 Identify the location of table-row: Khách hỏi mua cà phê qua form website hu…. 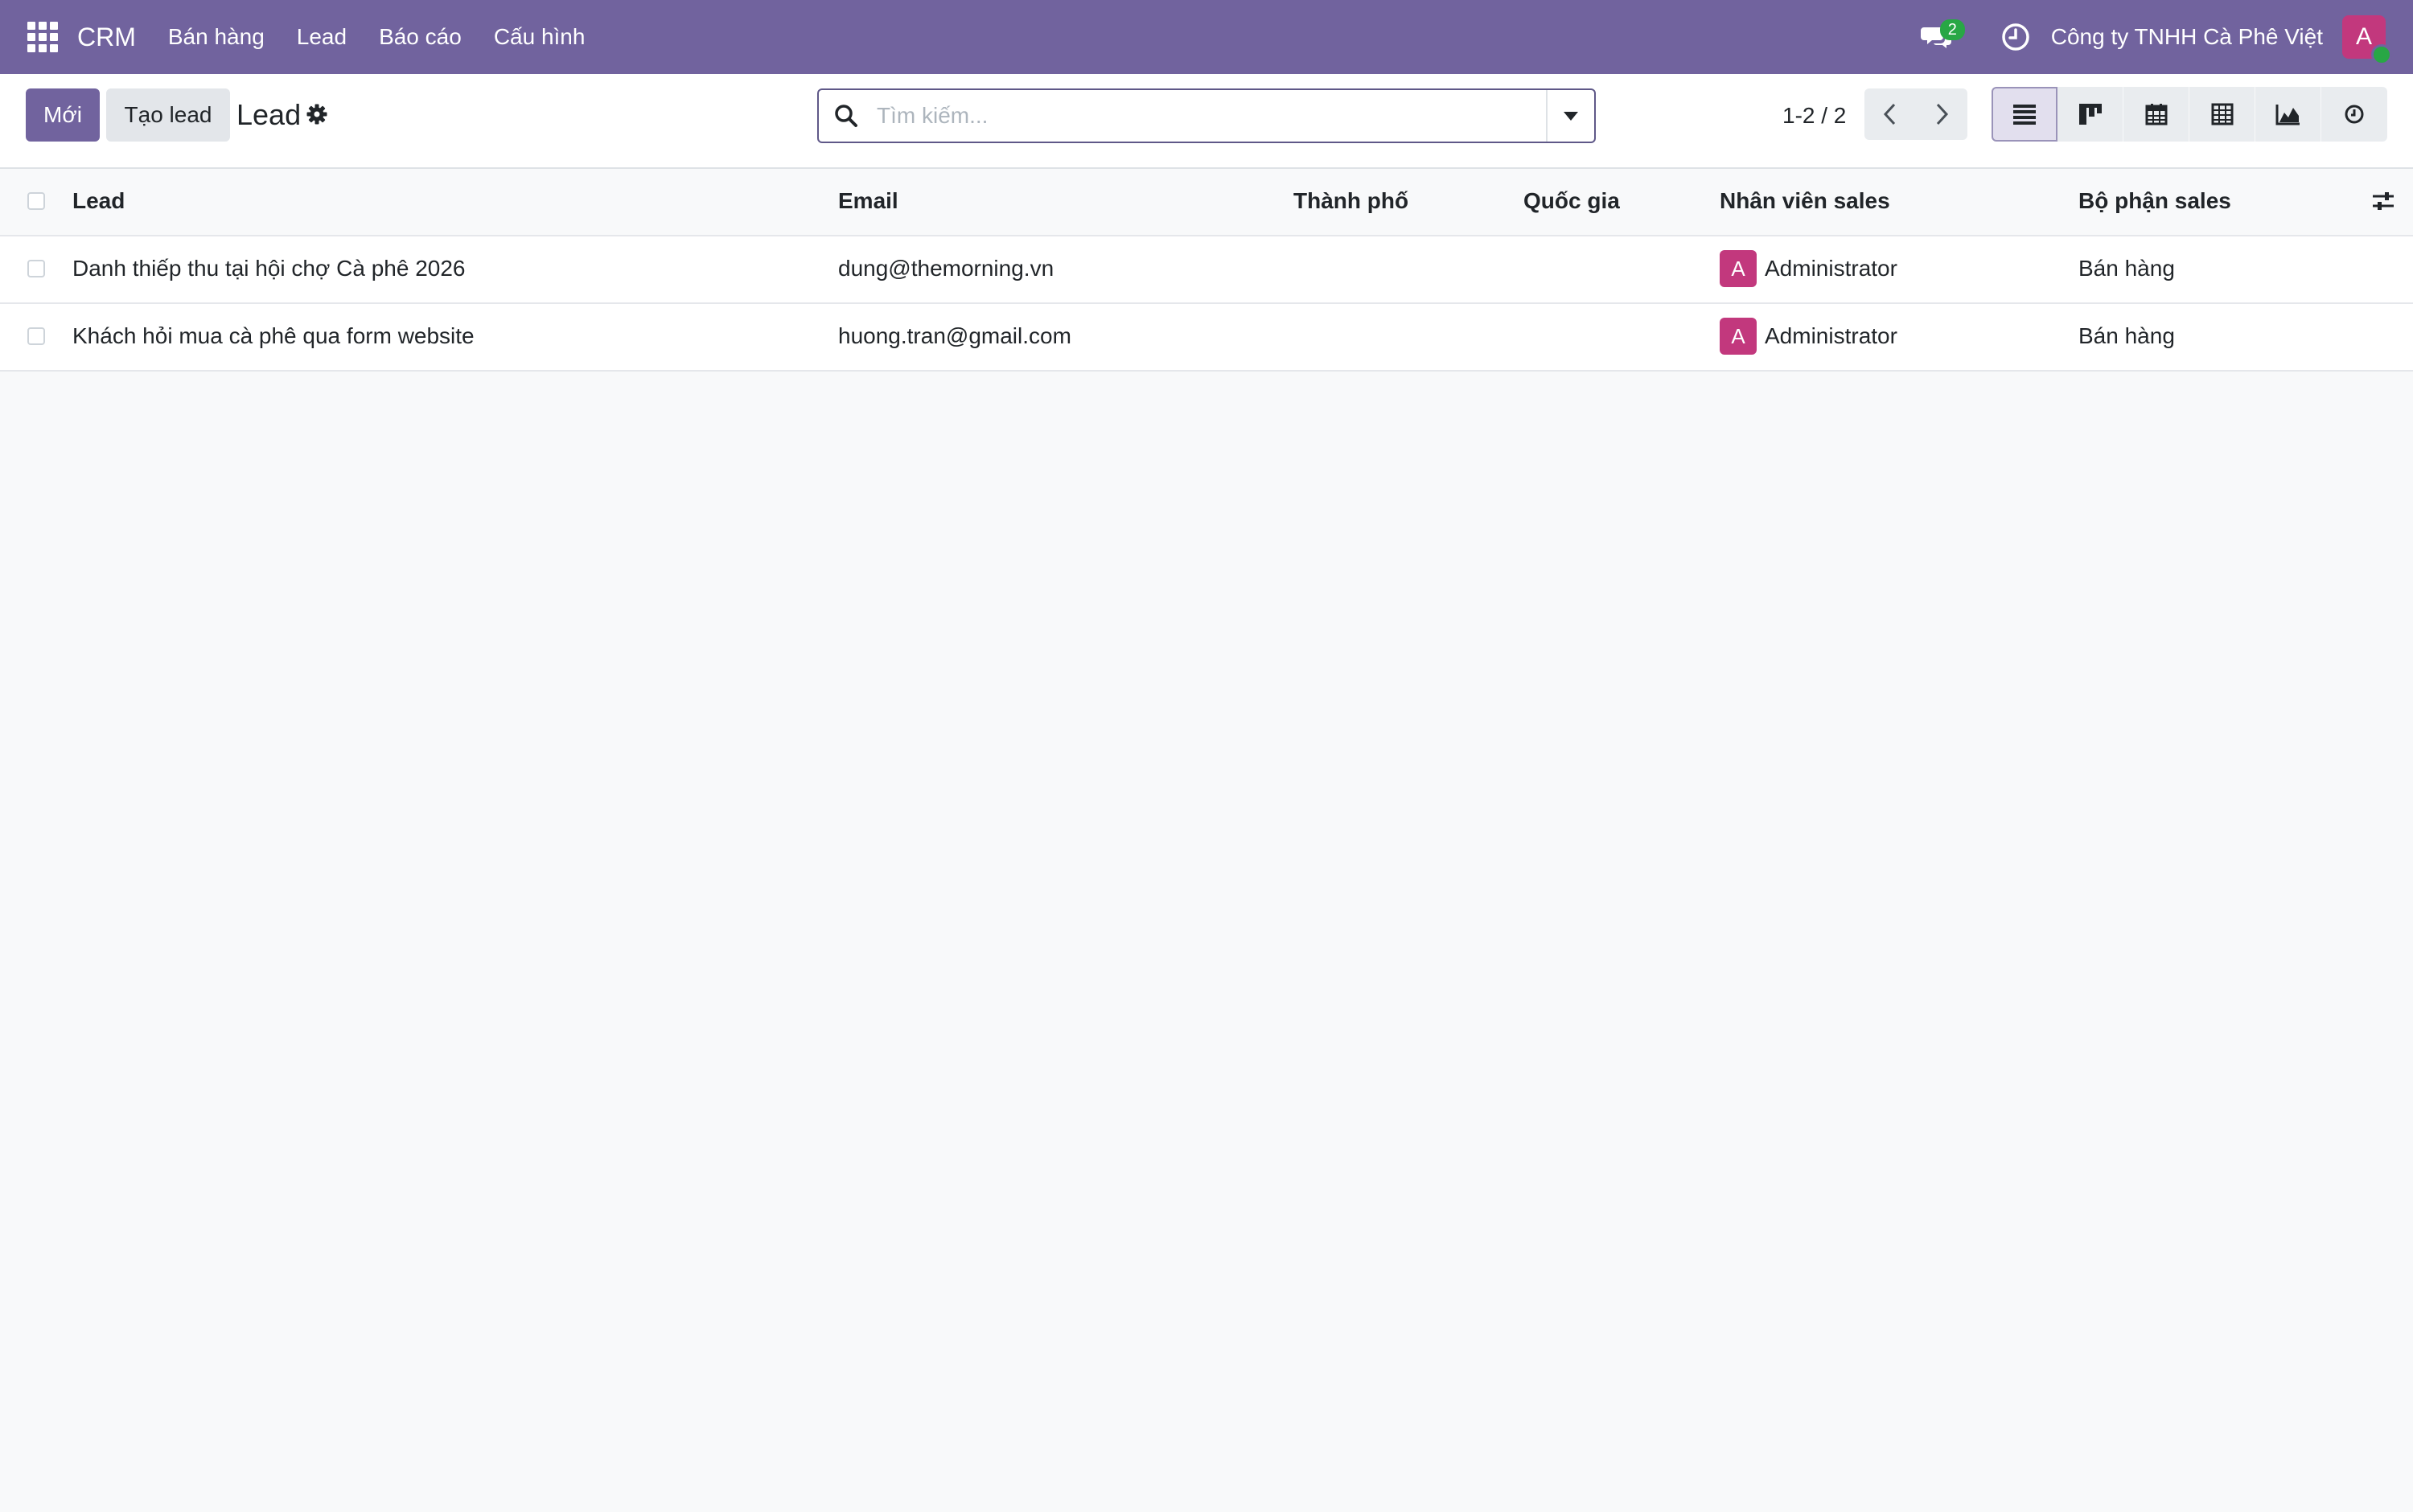
(1206, 338).